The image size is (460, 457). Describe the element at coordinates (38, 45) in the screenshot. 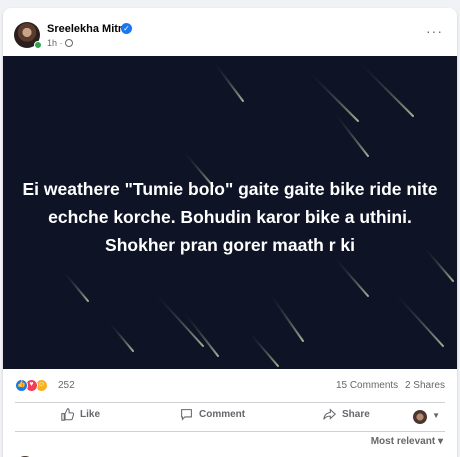

I see `online-status-dot` at that location.